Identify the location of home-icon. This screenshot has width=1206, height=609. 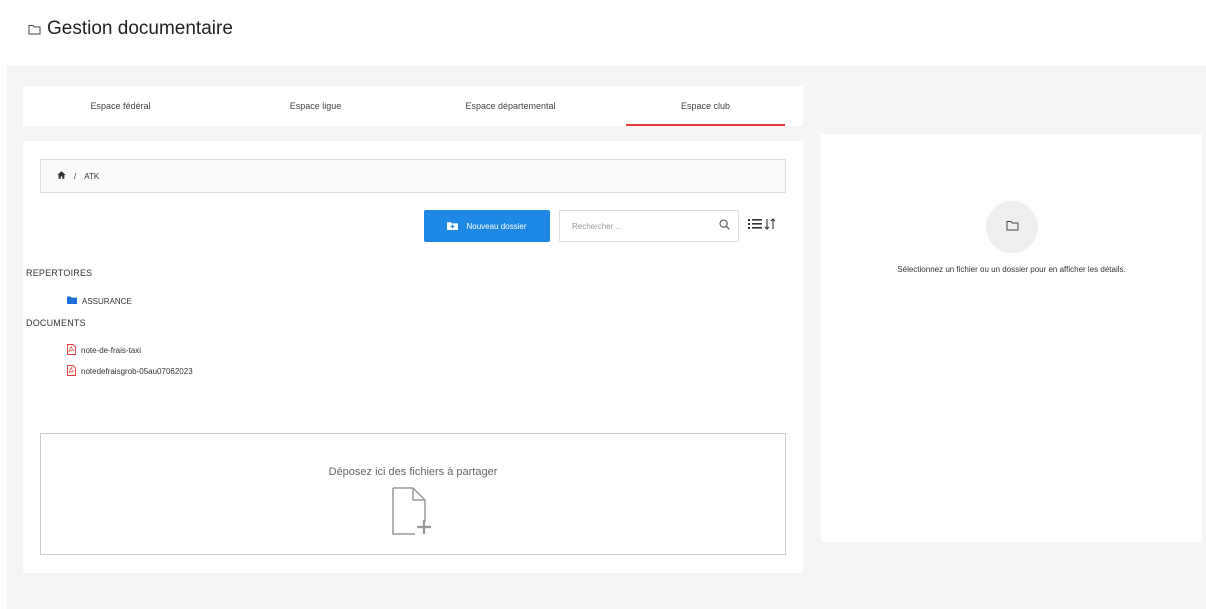
(61, 176).